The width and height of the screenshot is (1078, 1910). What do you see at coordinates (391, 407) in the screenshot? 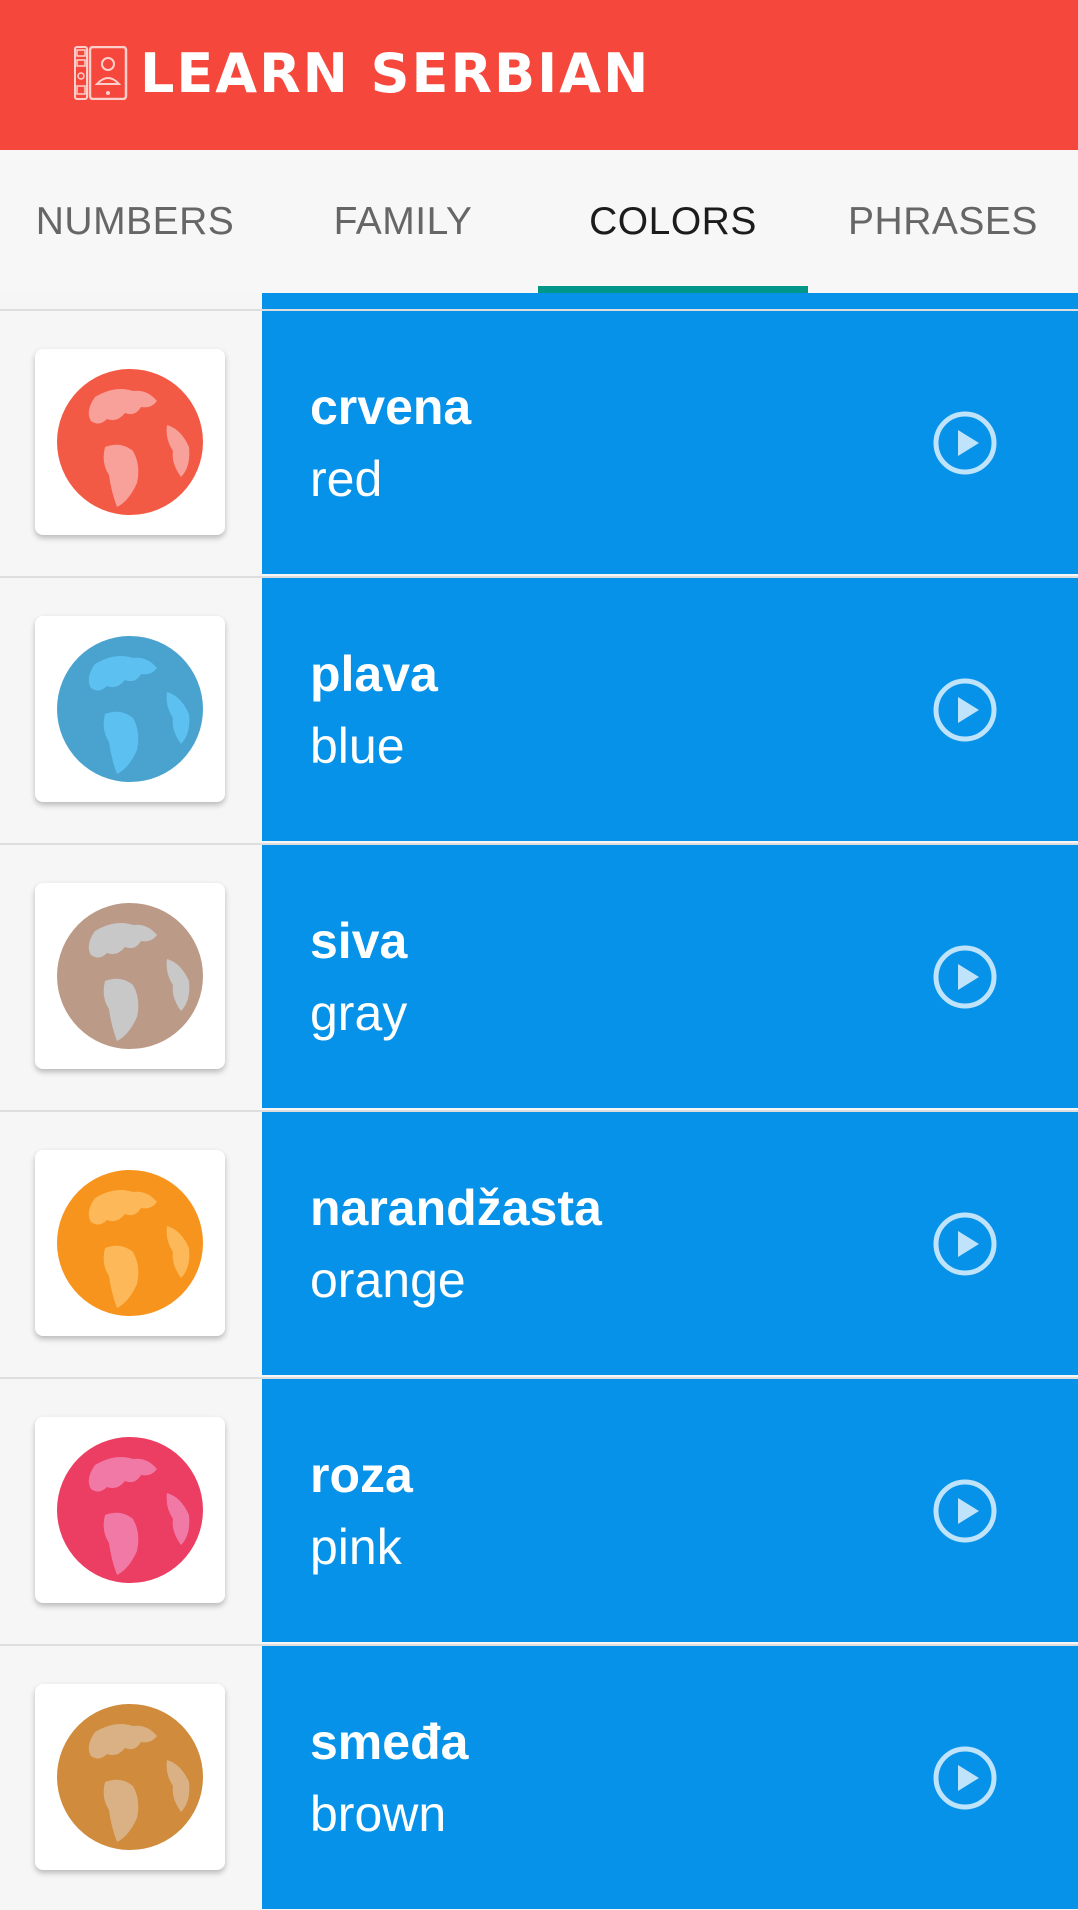
I see `serbian-word: crvena` at bounding box center [391, 407].